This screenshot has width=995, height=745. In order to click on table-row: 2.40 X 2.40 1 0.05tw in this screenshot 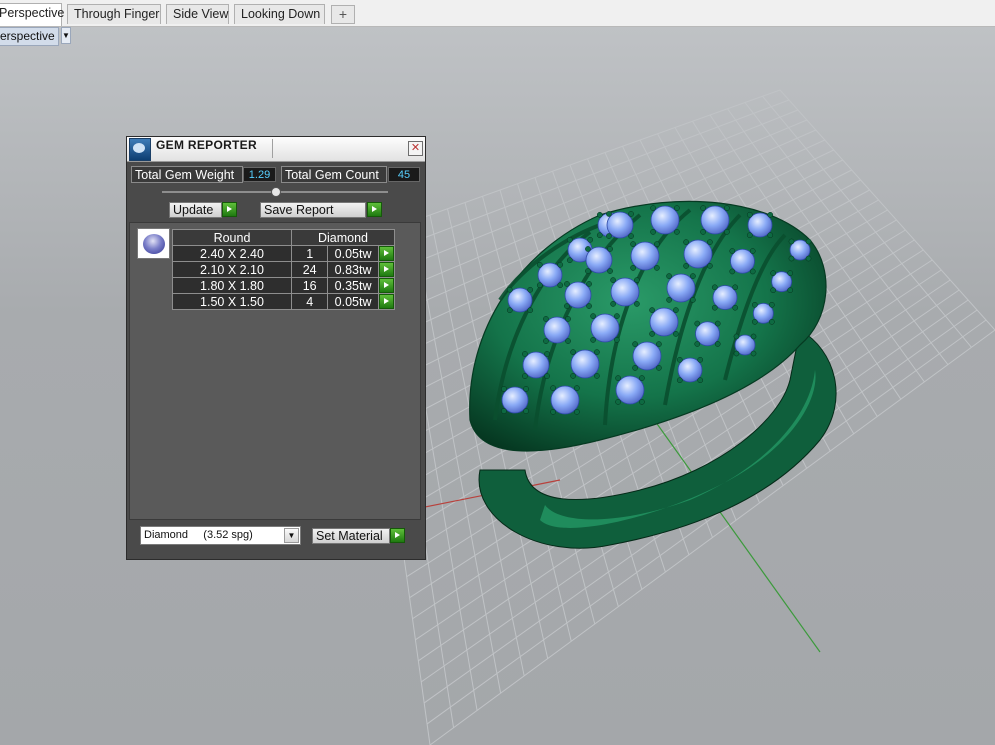, I will do `click(284, 253)`.